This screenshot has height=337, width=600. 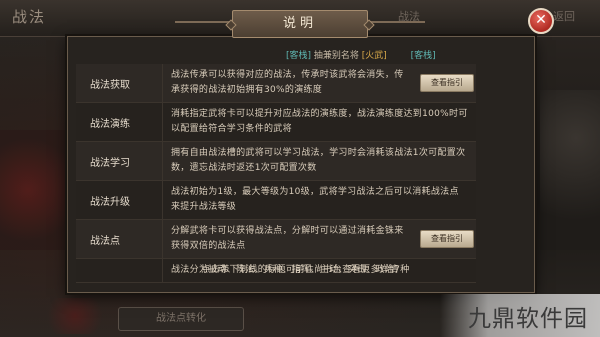 What do you see at coordinates (336, 56) in the screenshot?
I see `breadcrumb-middle: 抽兼别名将` at bounding box center [336, 56].